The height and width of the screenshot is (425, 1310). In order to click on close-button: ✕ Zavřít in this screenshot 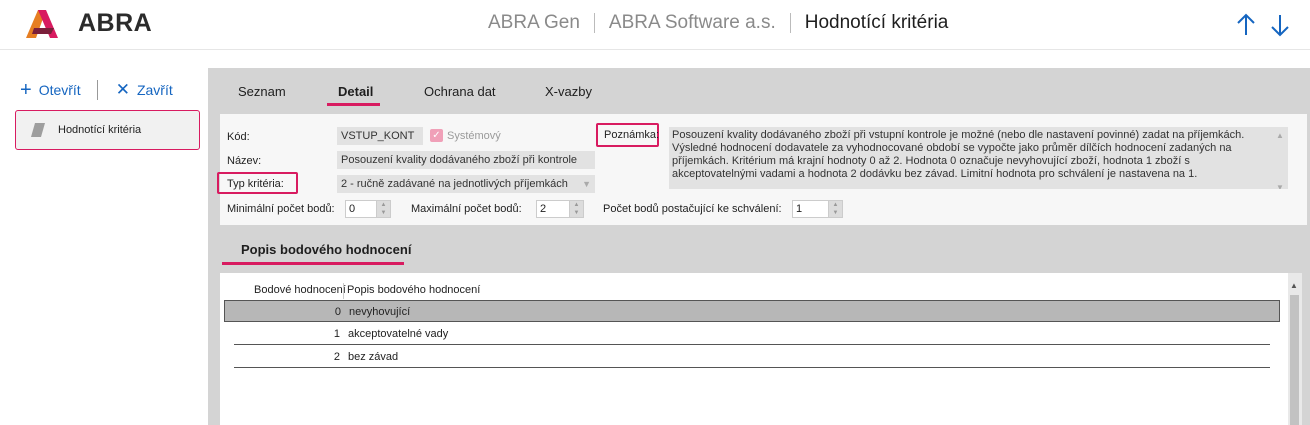, I will do `click(144, 89)`.